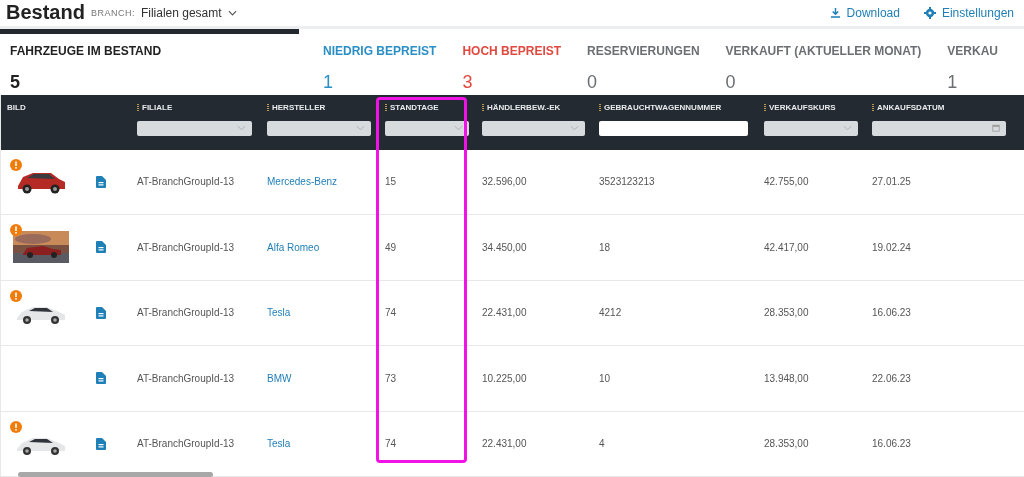  What do you see at coordinates (380, 61) in the screenshot?
I see `stat-tab: NIEDRIG BEPREIST 1` at bounding box center [380, 61].